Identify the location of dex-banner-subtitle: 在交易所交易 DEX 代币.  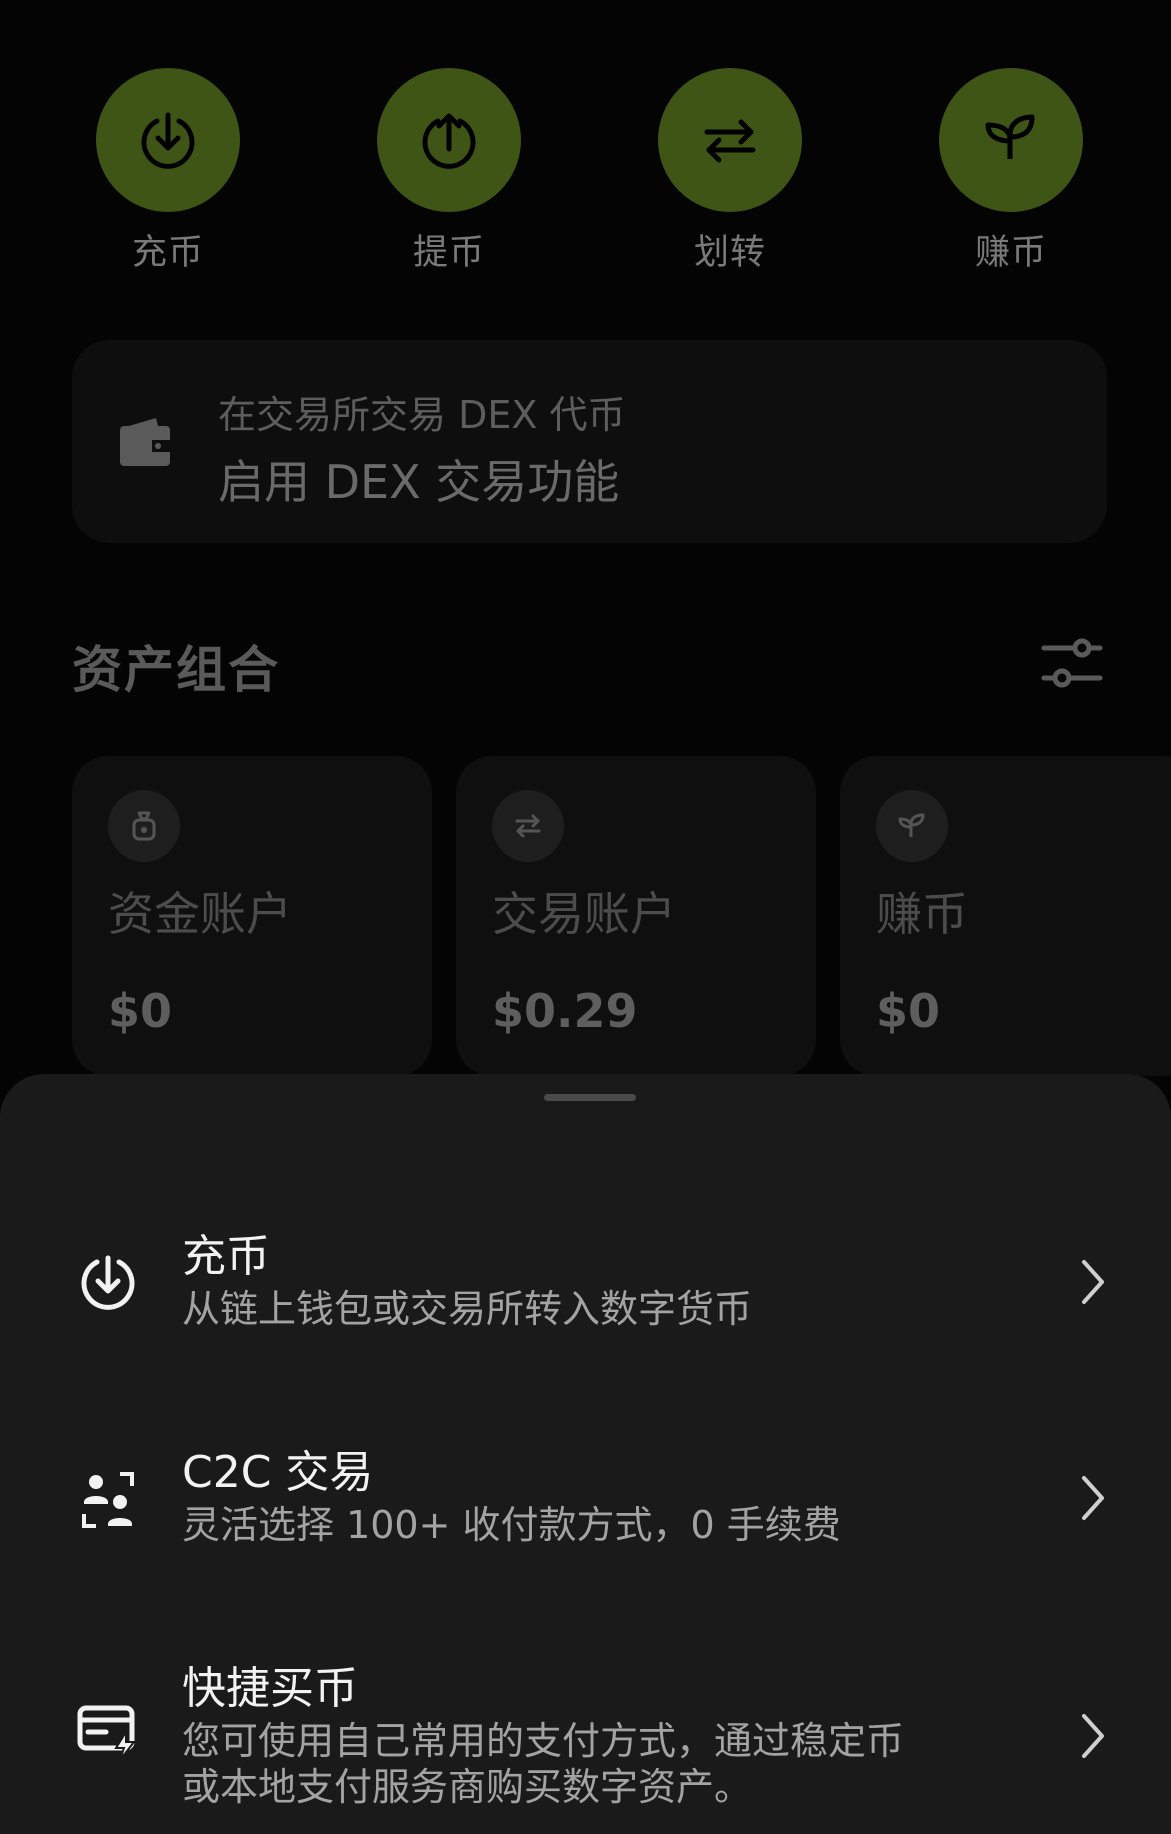
(422, 415).